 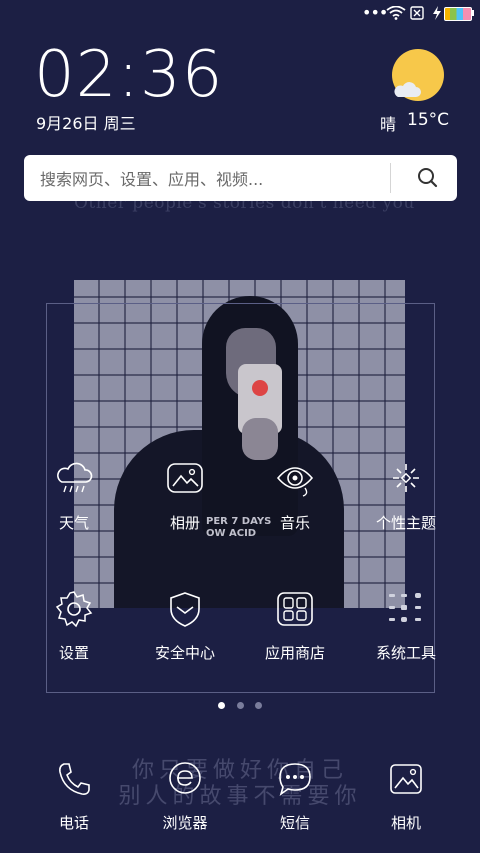 I want to click on no-sim-icon, so click(x=417, y=13).